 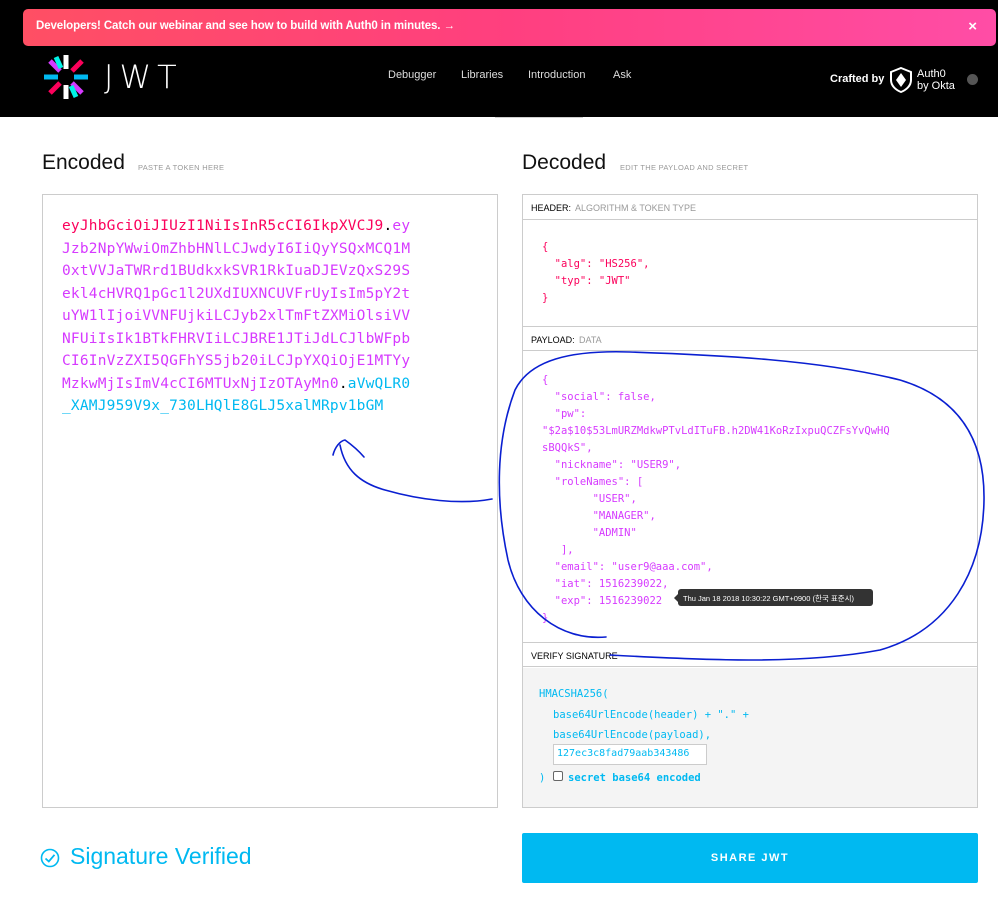 What do you see at coordinates (750, 654) in the screenshot?
I see `verify-section-head: VERIFY SIGNATURE` at bounding box center [750, 654].